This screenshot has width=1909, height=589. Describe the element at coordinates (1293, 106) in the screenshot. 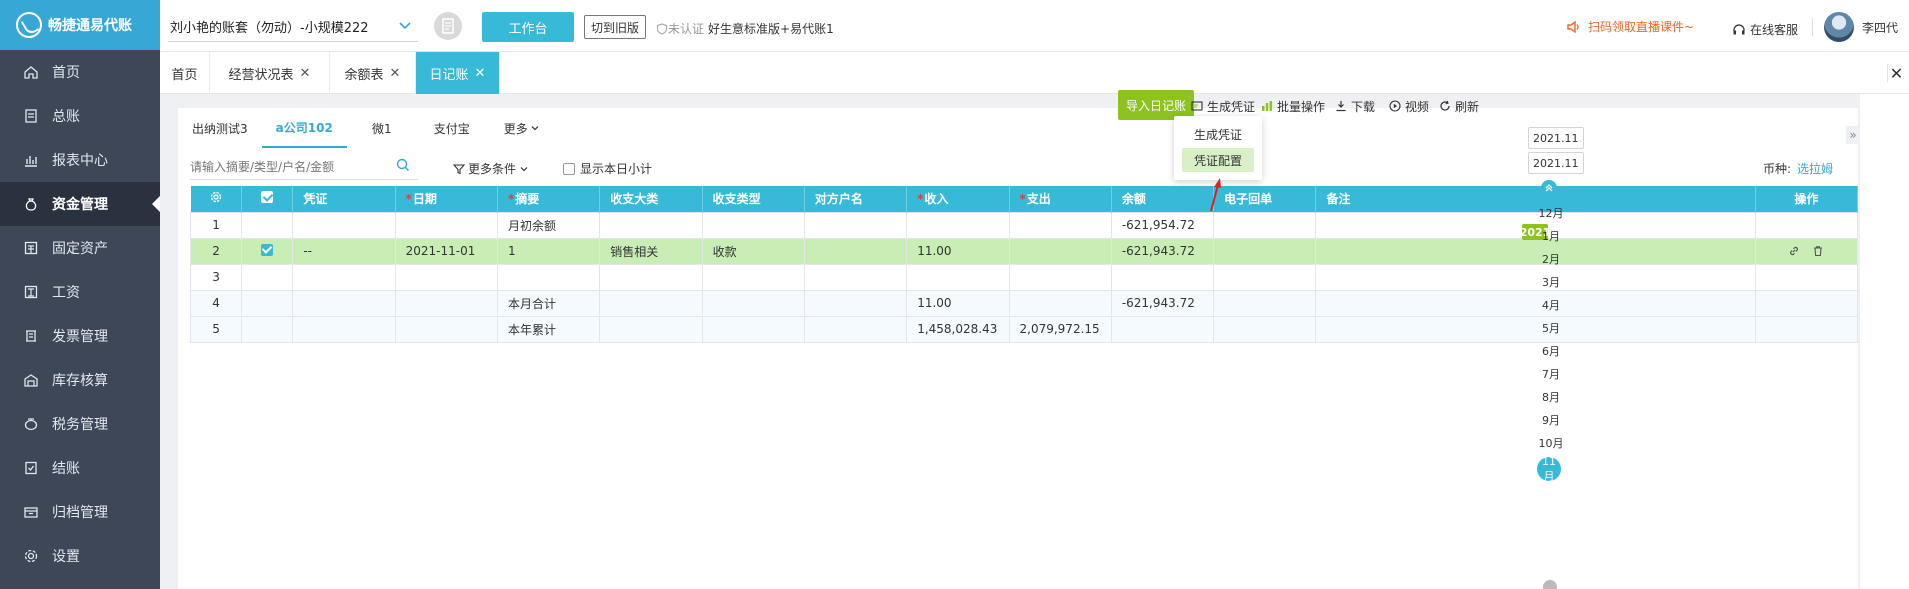

I see `batch-operation-button: 批量操作` at that location.